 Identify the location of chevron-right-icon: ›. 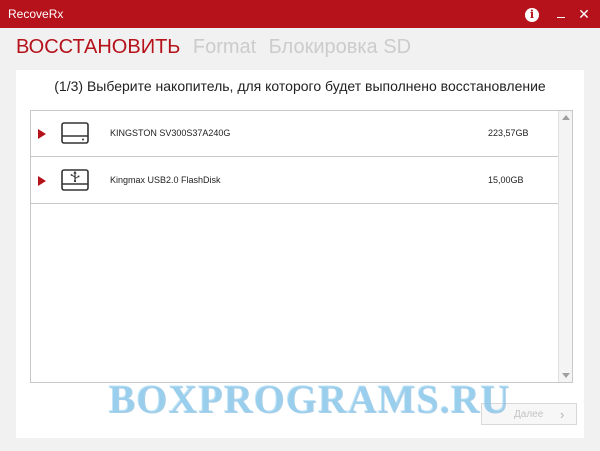
(562, 414).